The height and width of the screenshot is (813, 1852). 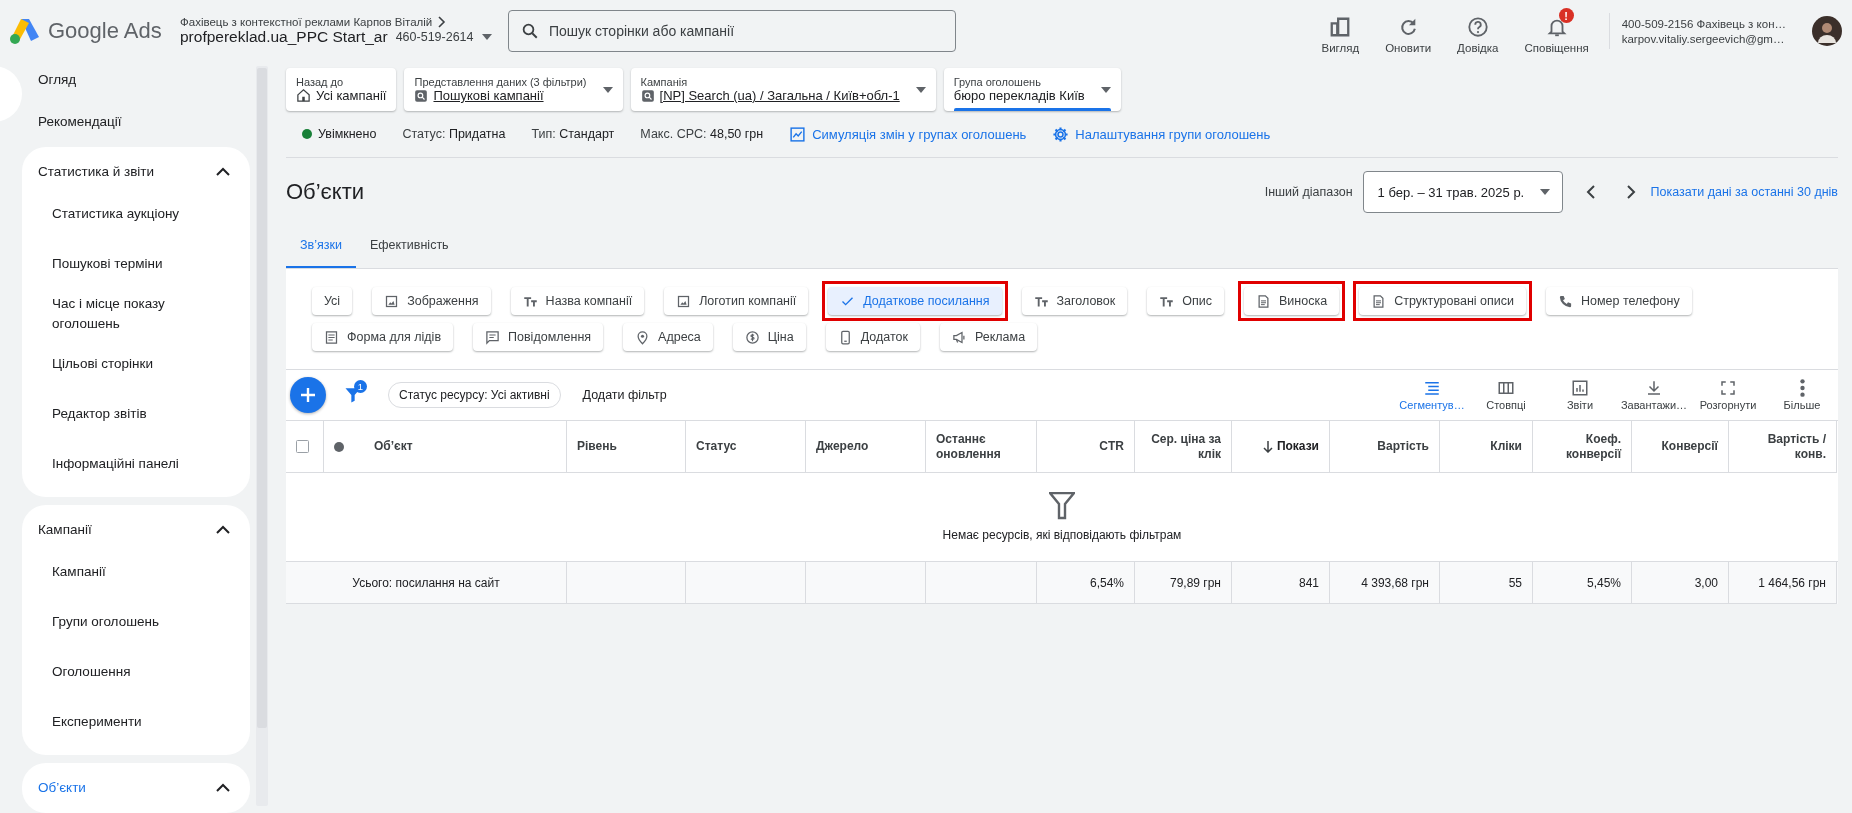 What do you see at coordinates (1556, 31) in the screenshot?
I see `toolbar-action: Сповіщення !` at bounding box center [1556, 31].